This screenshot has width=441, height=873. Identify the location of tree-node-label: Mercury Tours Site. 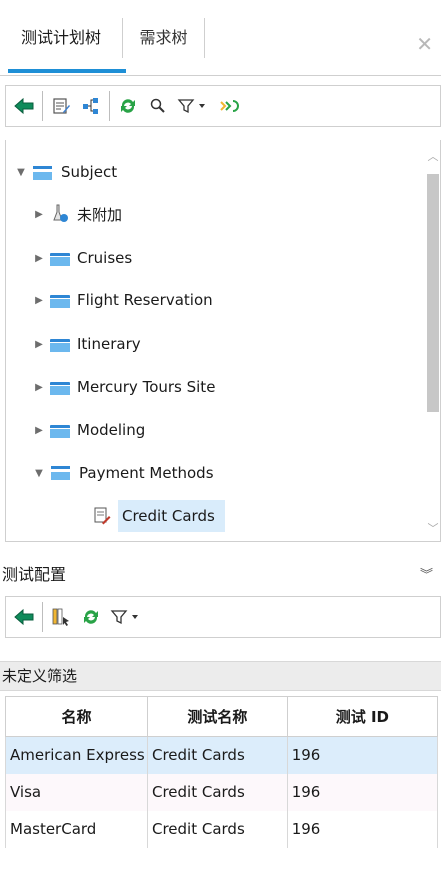
(146, 387).